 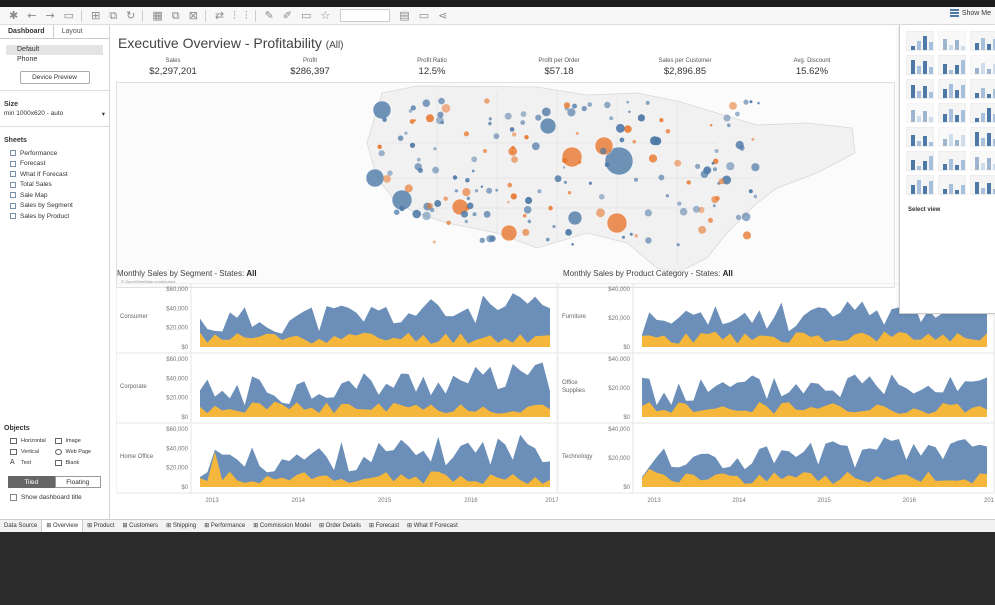 What do you see at coordinates (54, 60) in the screenshot?
I see `device-phone: Phone` at bounding box center [54, 60].